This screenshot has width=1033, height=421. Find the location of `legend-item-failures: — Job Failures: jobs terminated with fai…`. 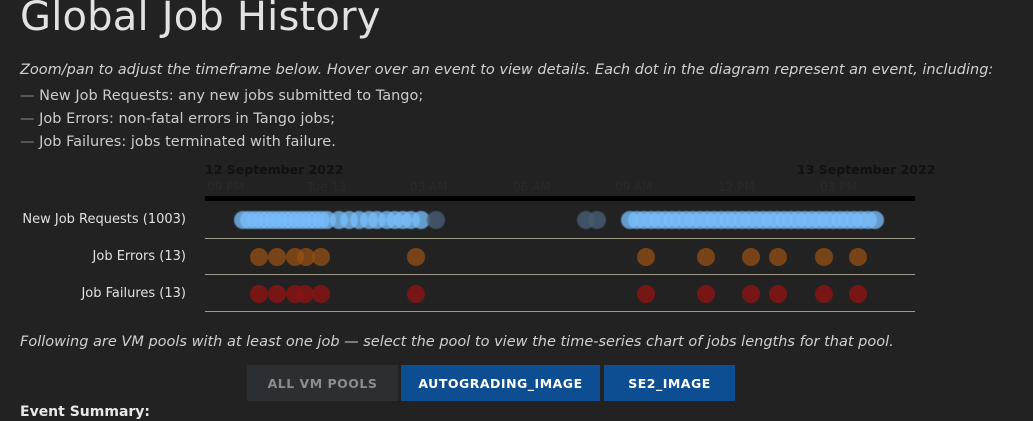

legend-item-failures: — Job Failures: jobs terminated with fai… is located at coordinates (221, 142).